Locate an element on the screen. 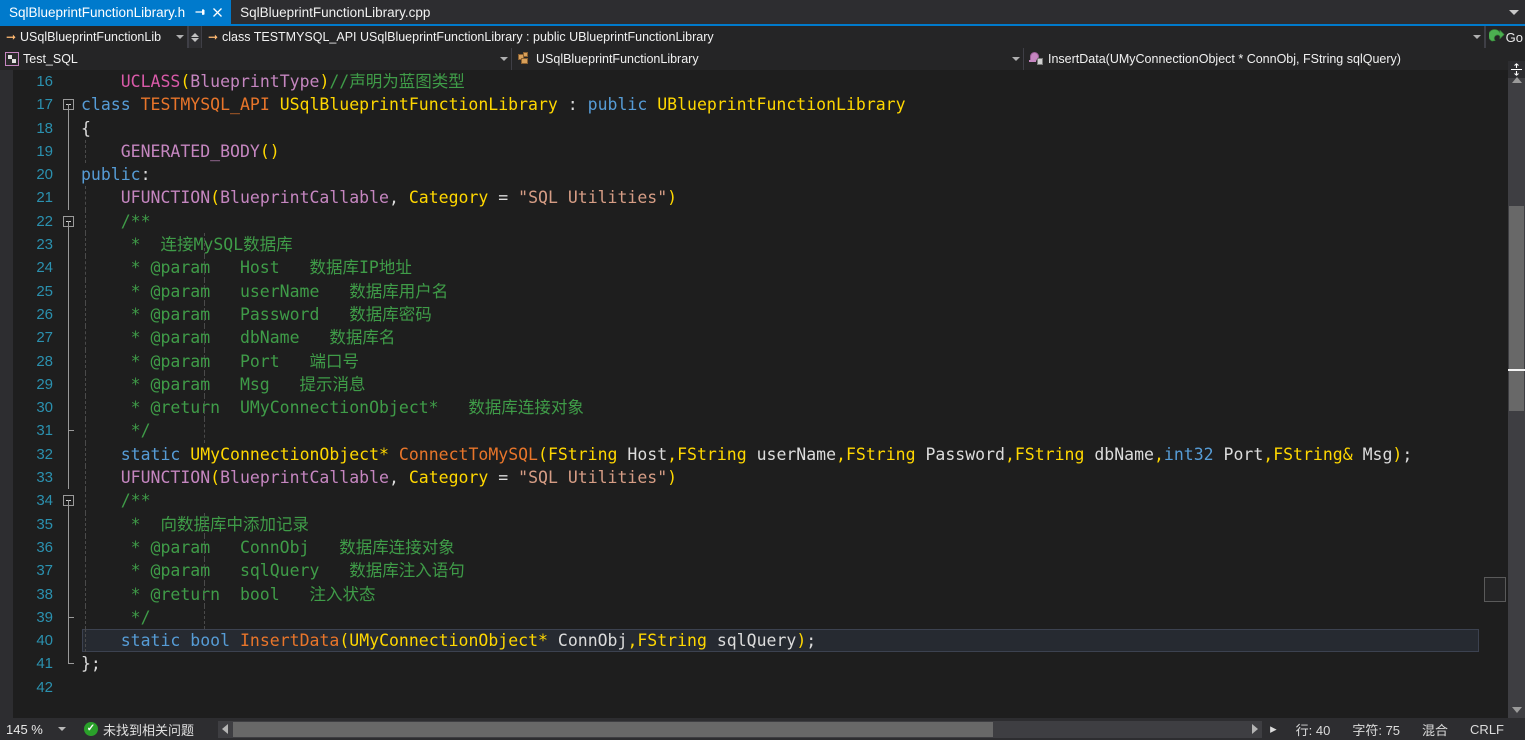  project-dropdown-value: Test_SQL is located at coordinates (50, 59).